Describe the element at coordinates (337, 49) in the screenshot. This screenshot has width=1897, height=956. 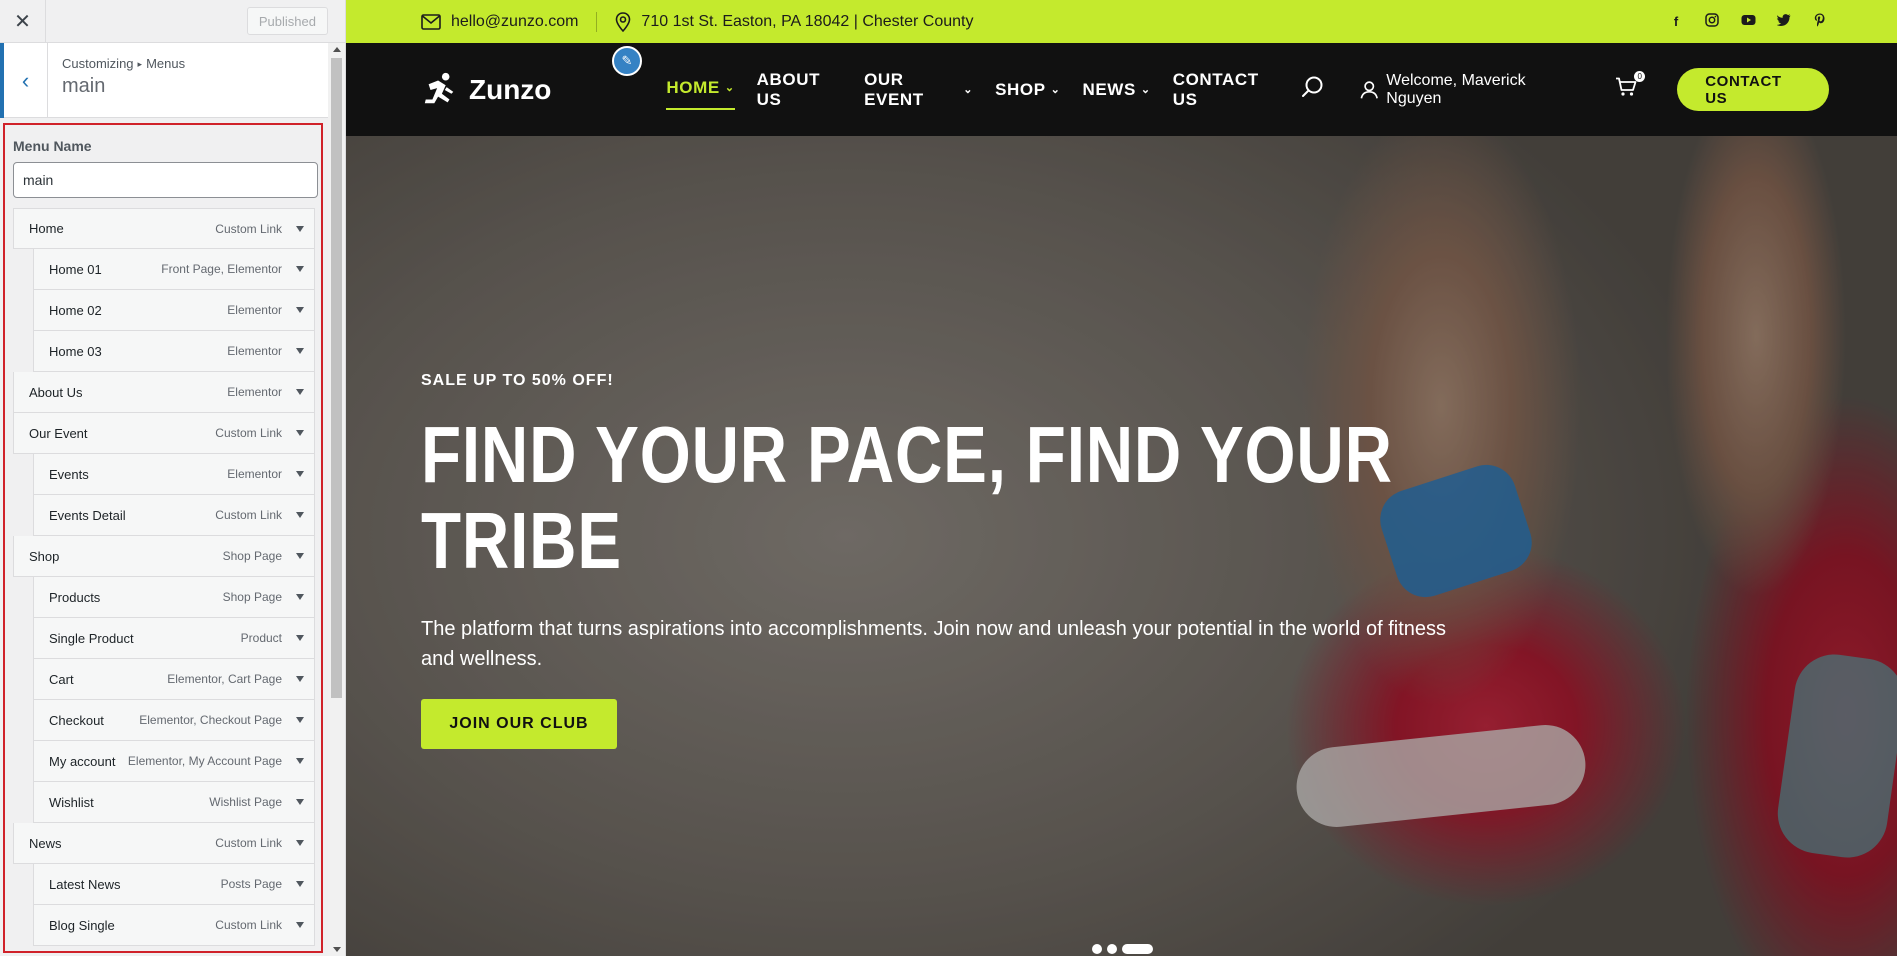
I see `scroll-up-arrow-icon` at that location.